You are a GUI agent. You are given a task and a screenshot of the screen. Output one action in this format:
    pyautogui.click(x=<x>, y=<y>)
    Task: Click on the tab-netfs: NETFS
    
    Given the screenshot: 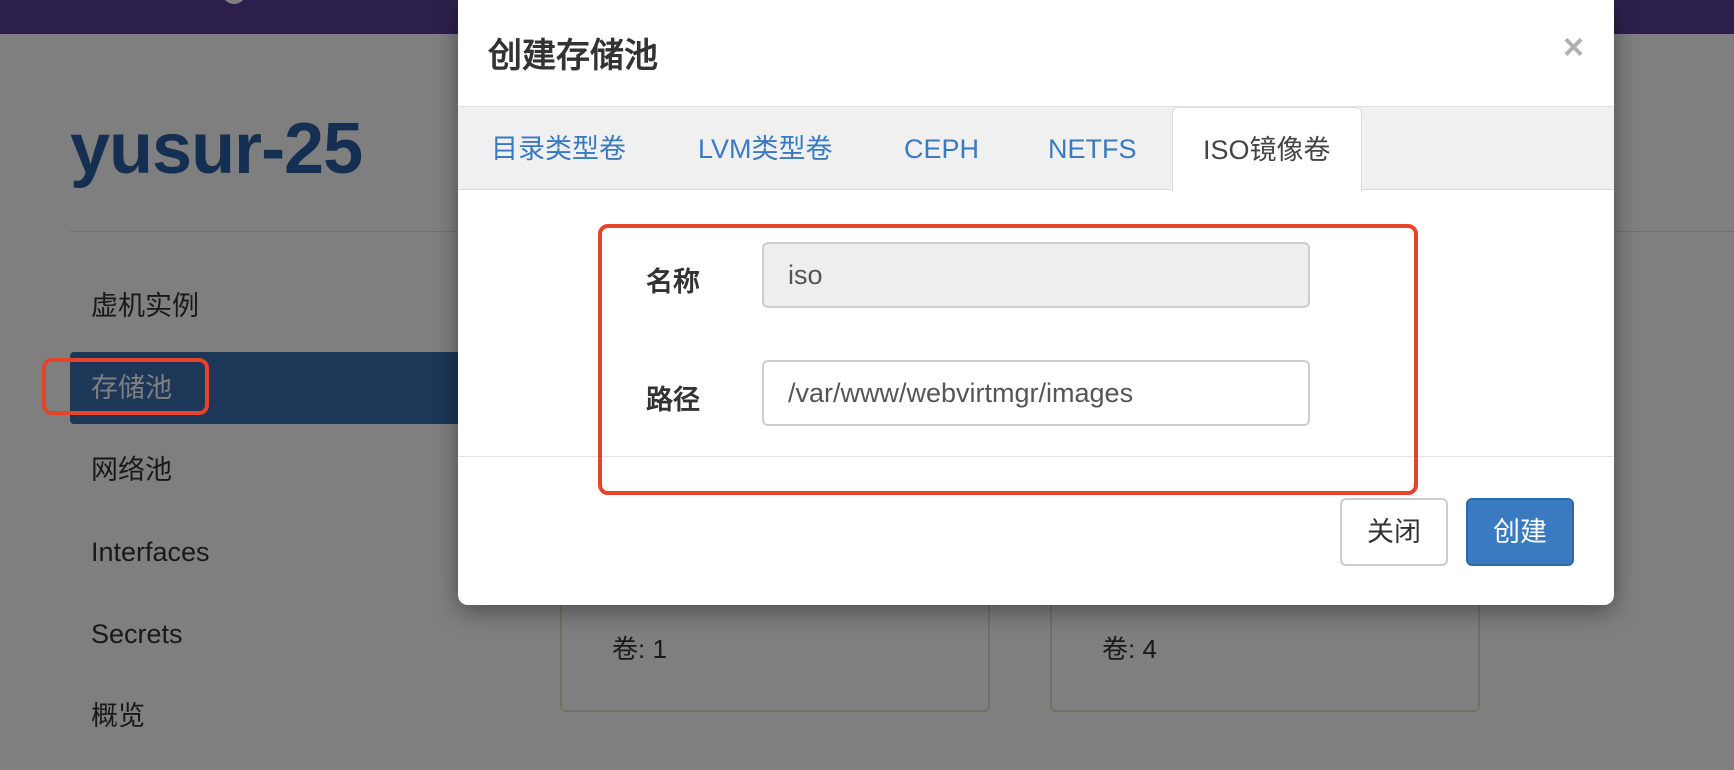 What is the action you would take?
    pyautogui.click(x=1092, y=149)
    